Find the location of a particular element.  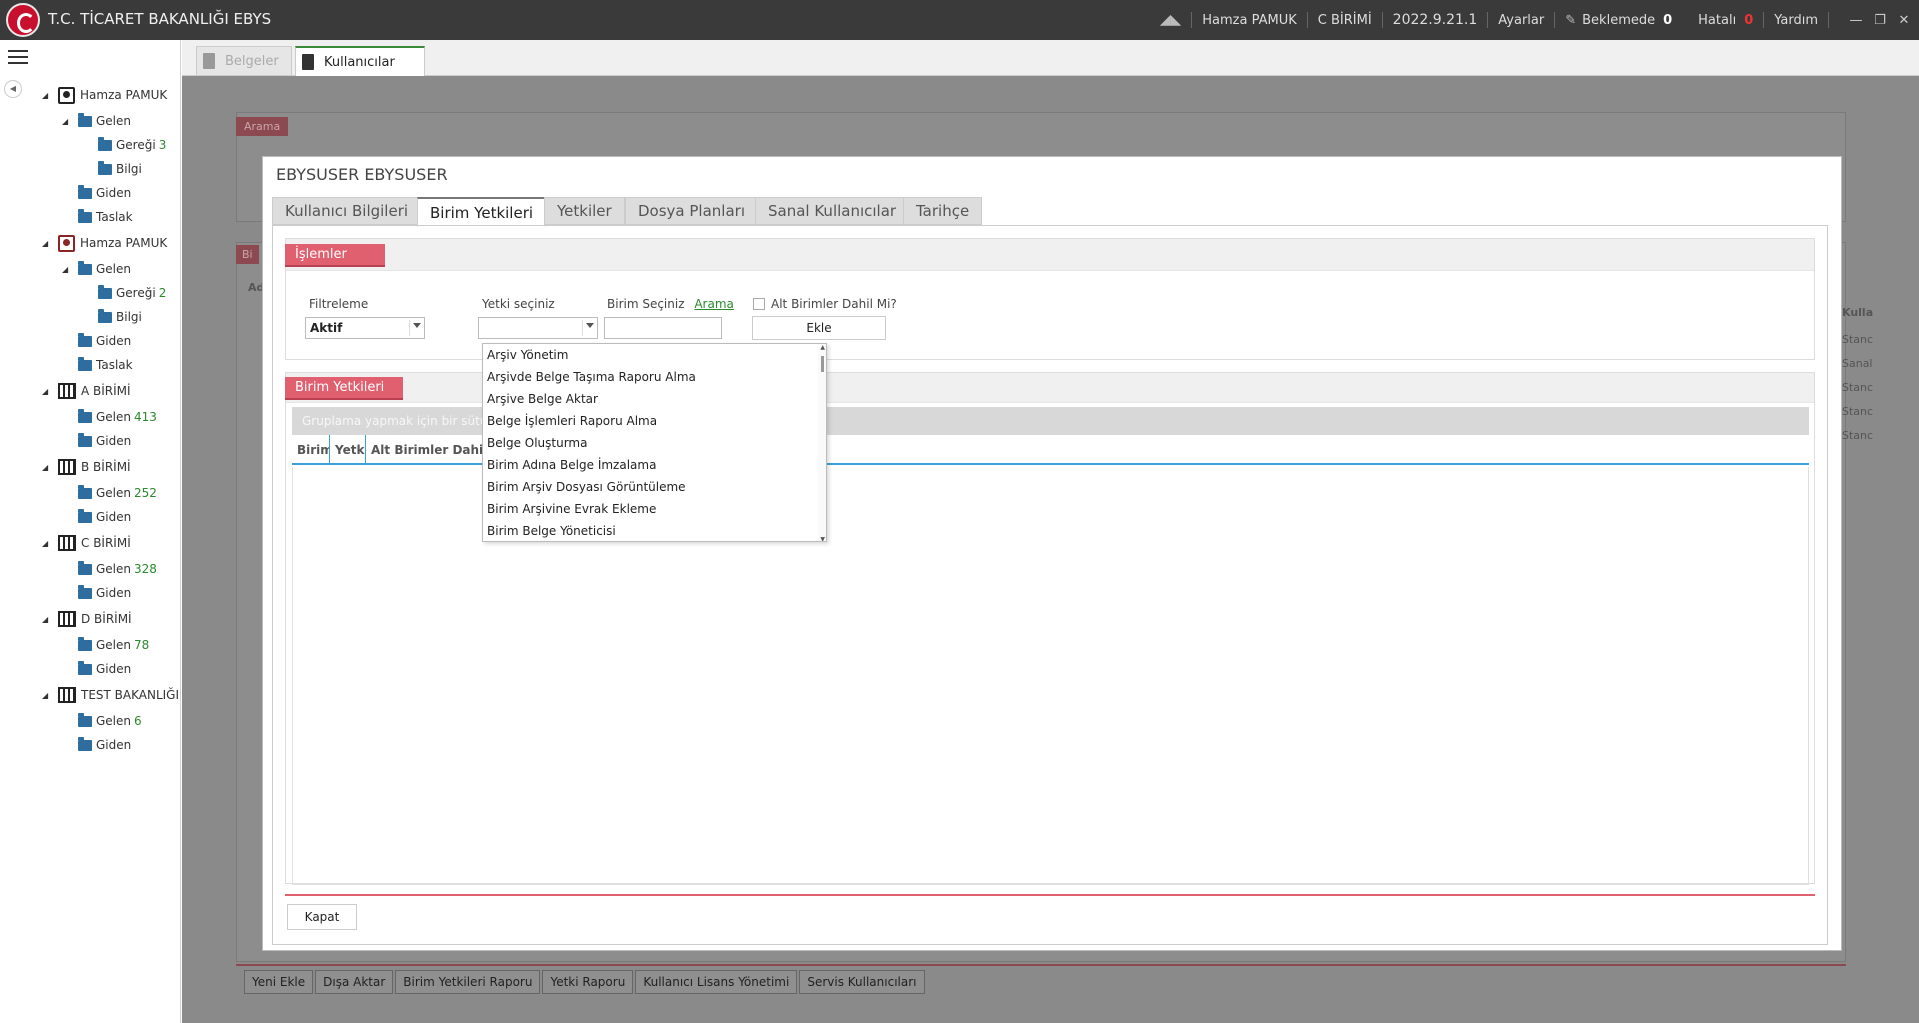

tab-belgeler: Belgeler is located at coordinates (244, 61).